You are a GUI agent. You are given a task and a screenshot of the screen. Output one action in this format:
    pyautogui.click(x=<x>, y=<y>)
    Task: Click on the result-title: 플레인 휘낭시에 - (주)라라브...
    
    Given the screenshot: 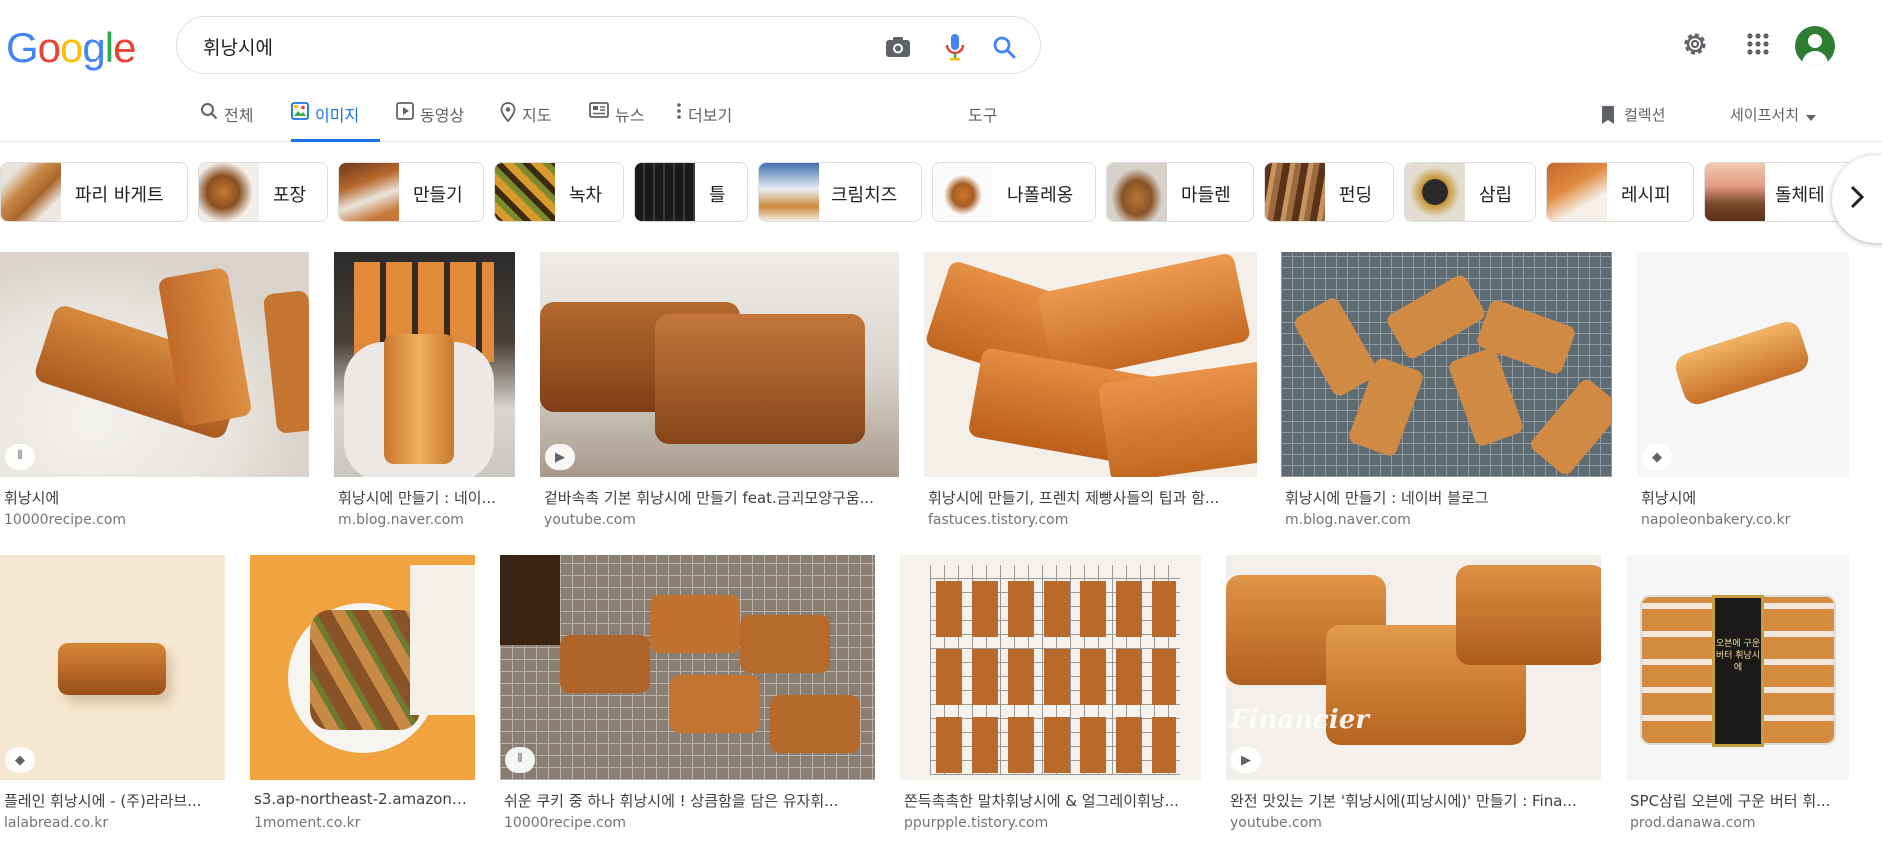 What is the action you would take?
    pyautogui.click(x=114, y=800)
    